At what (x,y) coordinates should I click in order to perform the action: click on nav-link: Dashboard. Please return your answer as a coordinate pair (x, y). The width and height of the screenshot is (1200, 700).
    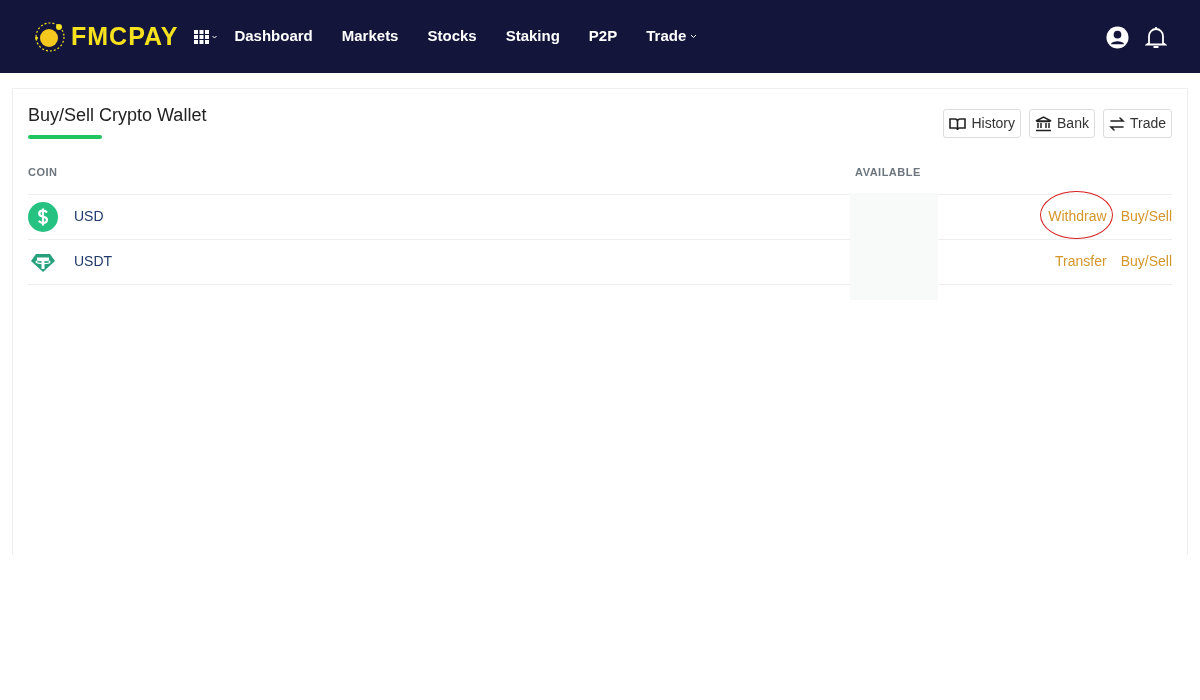
    Looking at the image, I should click on (273, 36).